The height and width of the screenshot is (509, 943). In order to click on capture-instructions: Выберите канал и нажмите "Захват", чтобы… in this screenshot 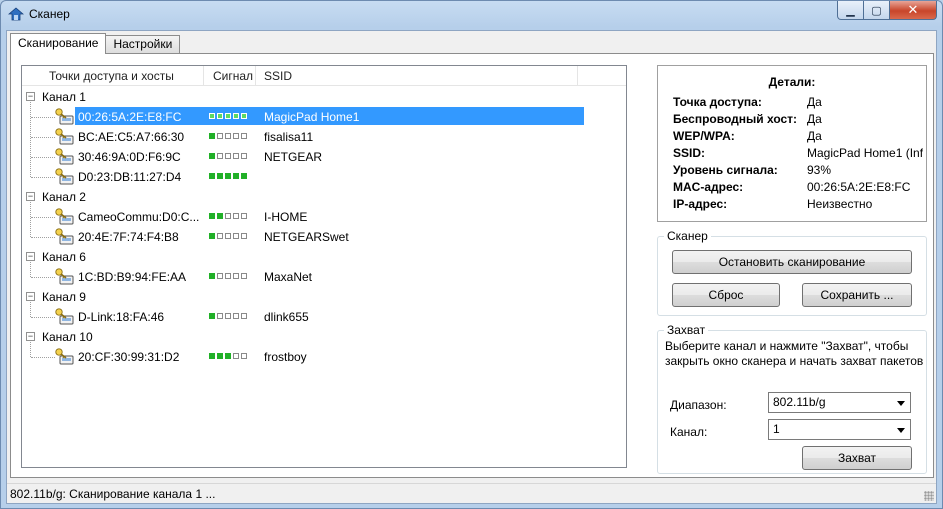, I will do `click(794, 353)`.